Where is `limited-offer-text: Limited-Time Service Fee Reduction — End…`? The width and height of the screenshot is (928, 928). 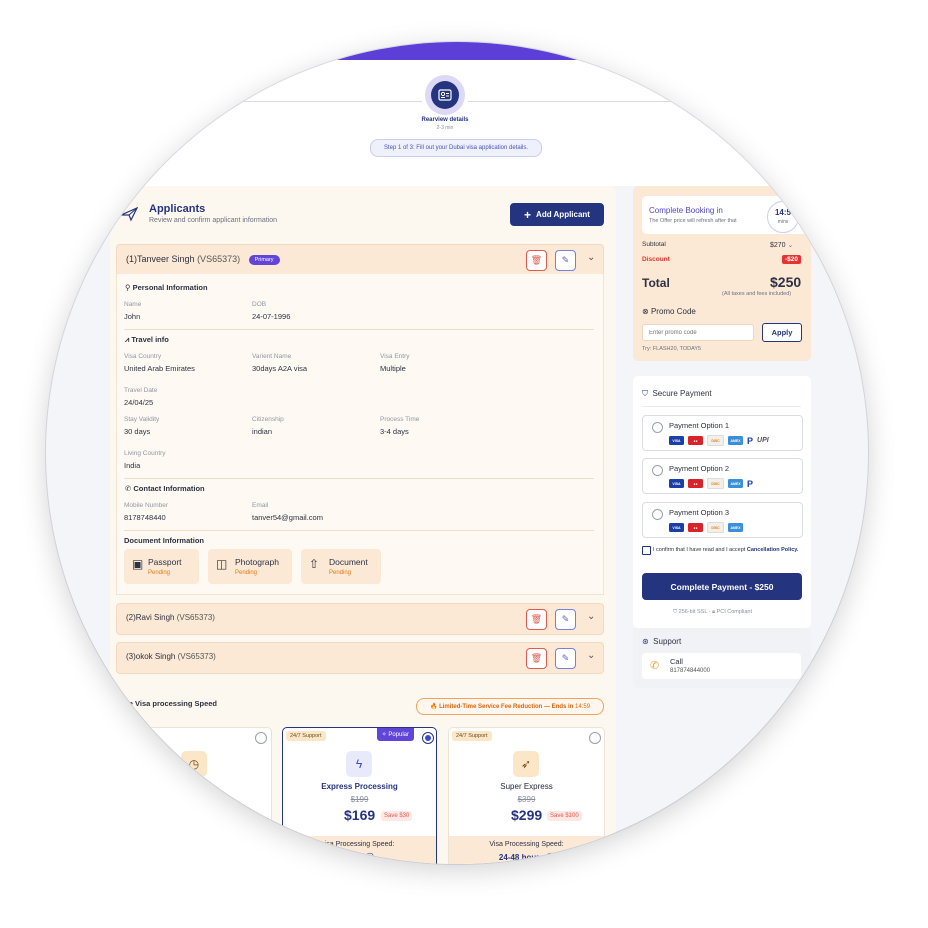
limited-offer-text: Limited-Time Service Fee Reduction — End… is located at coordinates (506, 706).